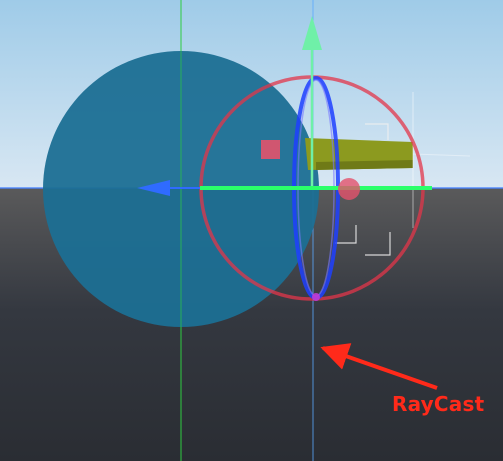  Describe the element at coordinates (316, 297) in the screenshot. I see `gizmo-bottom-joint` at that location.